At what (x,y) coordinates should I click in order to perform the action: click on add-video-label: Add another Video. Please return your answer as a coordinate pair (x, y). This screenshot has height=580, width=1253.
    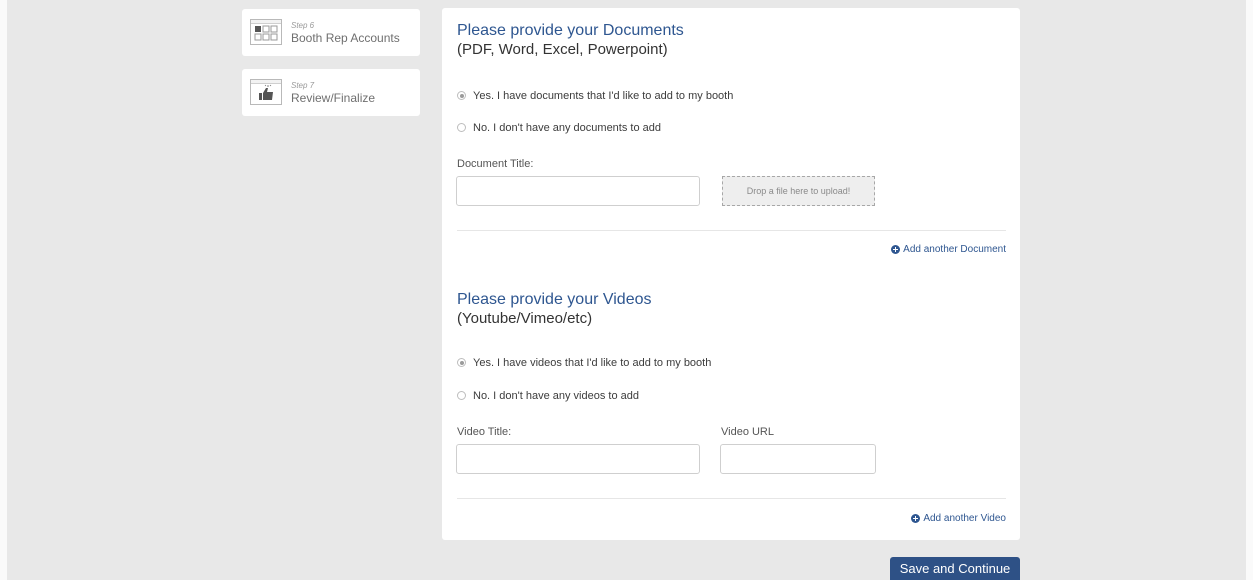
    Looking at the image, I should click on (964, 518).